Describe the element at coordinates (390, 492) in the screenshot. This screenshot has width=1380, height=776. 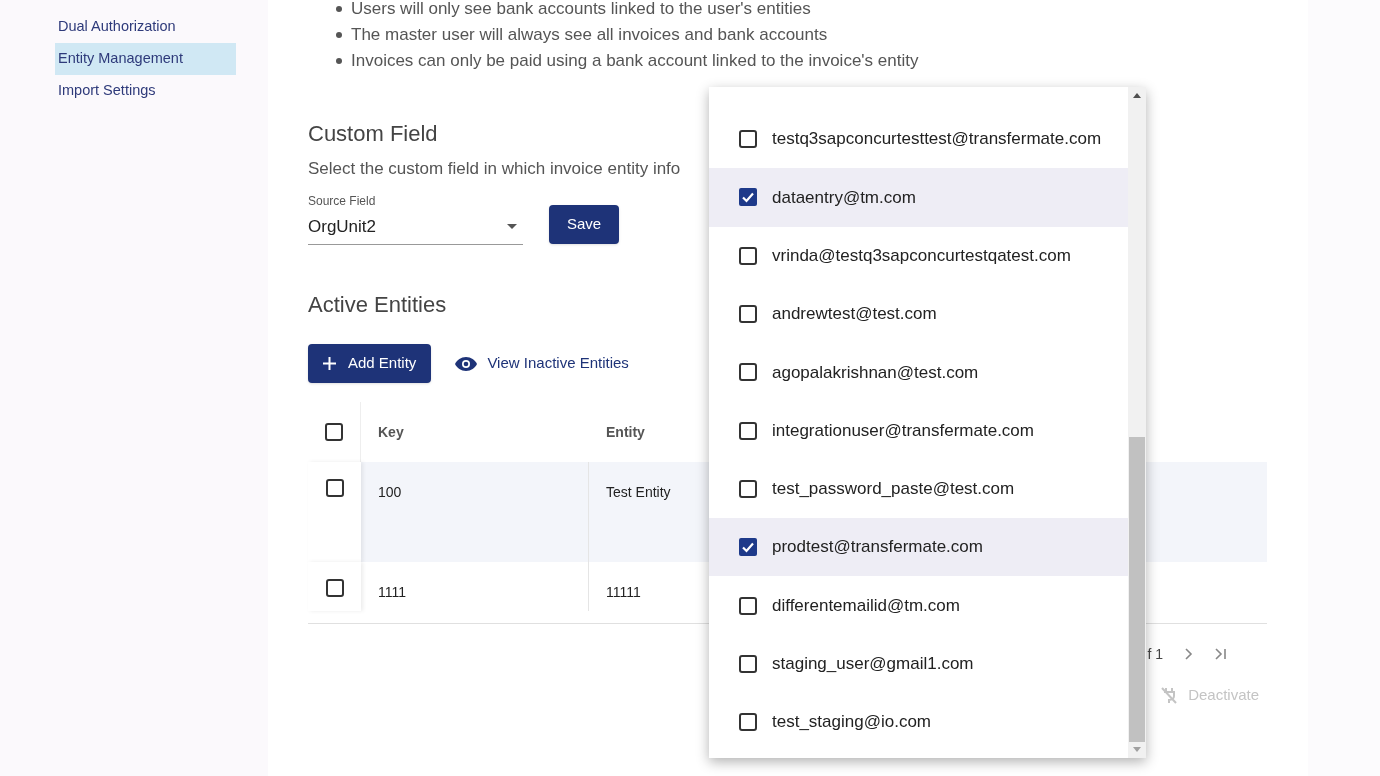
I see `table-cell: 100` at that location.